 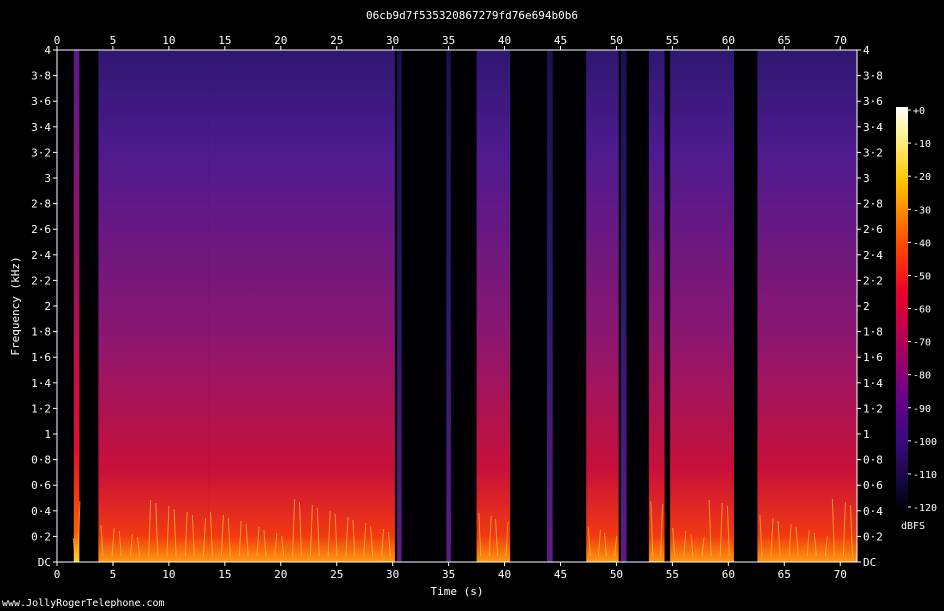 I want to click on y-tick-label-right: 1·4, so click(x=873, y=383).